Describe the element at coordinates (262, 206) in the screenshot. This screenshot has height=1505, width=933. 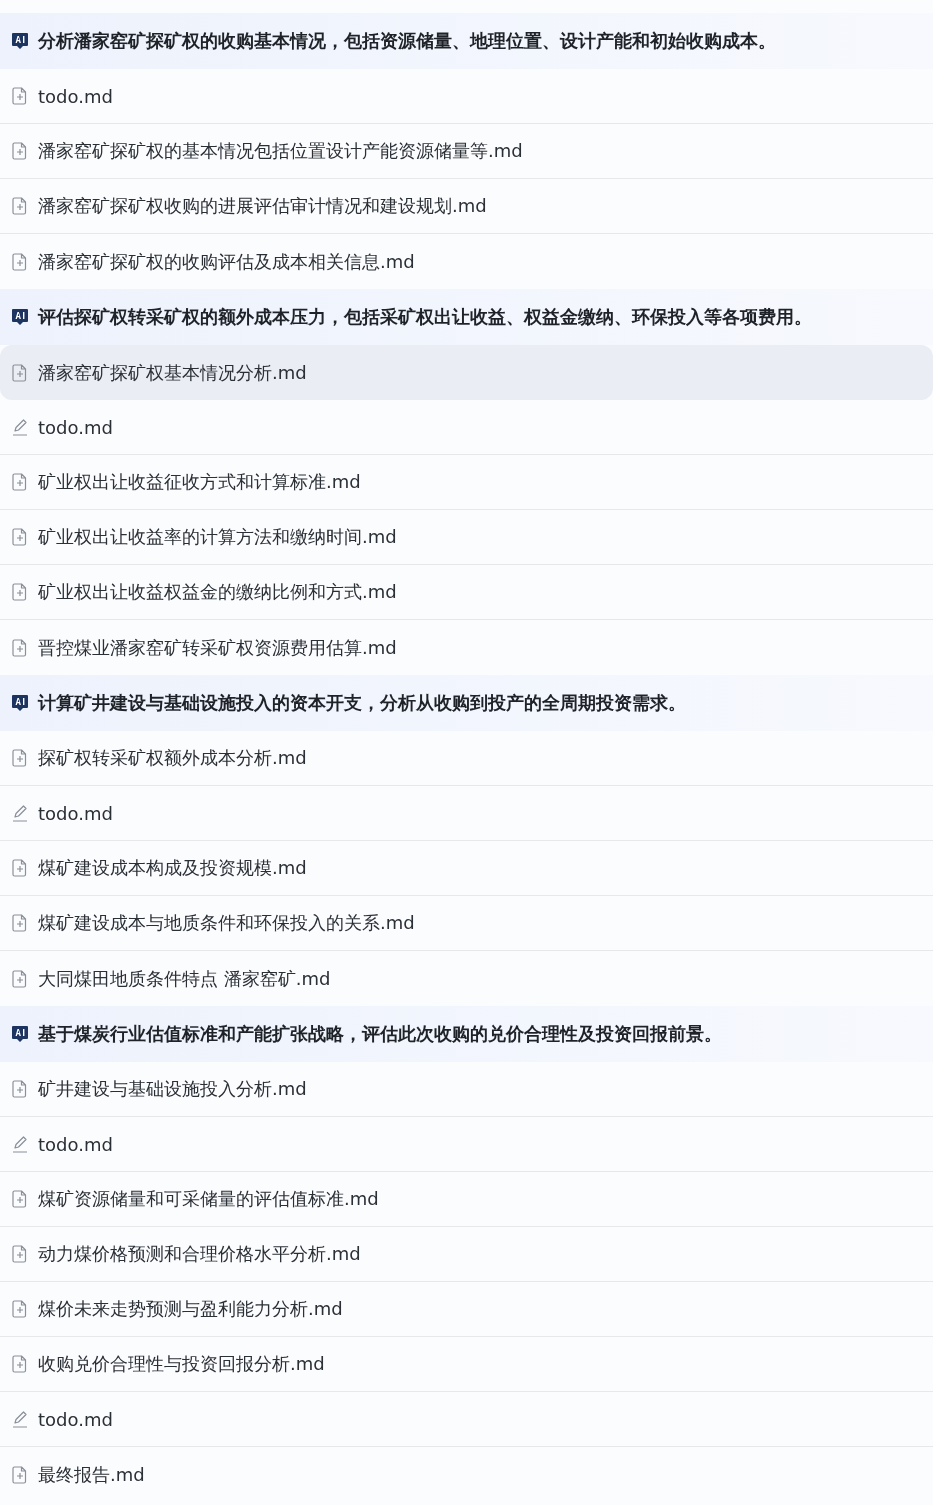
I see `file-name: 潘家窑矿探矿权收购的进展评估审计情况和建设规划.md` at that location.